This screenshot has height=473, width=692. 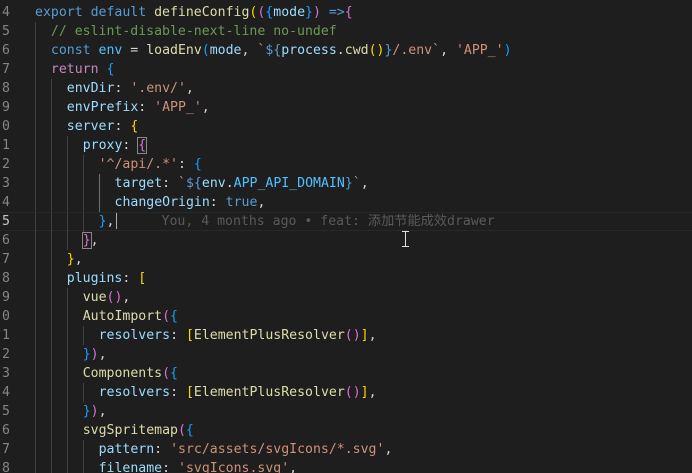 I want to click on token: }, so click(x=348, y=183).